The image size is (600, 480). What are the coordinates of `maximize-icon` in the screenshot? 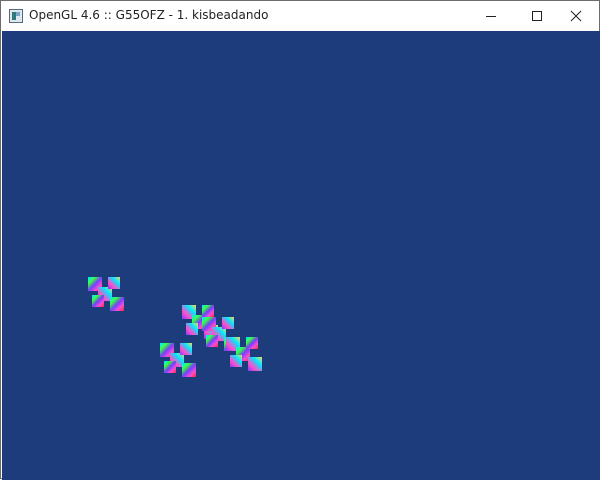 It's located at (537, 16).